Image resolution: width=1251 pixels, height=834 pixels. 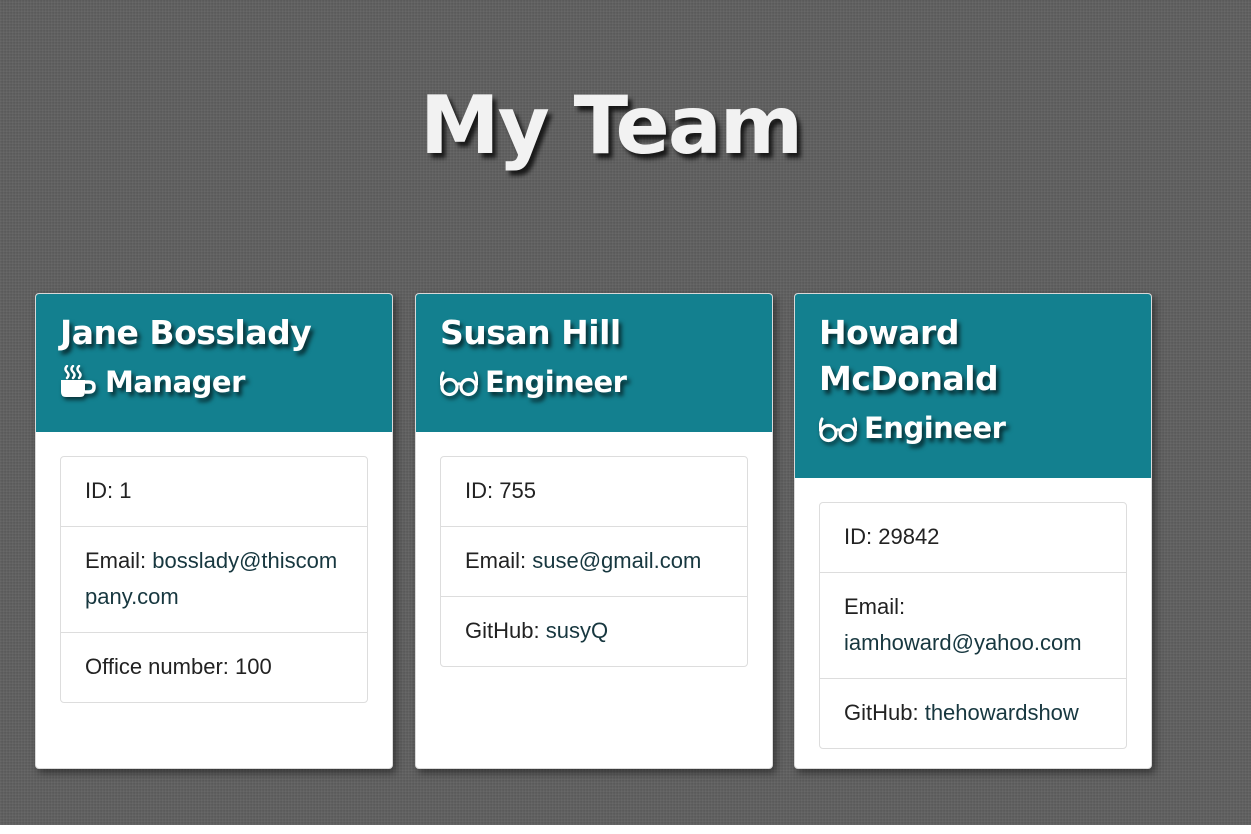 I want to click on page-title: My Team, so click(x=611, y=125).